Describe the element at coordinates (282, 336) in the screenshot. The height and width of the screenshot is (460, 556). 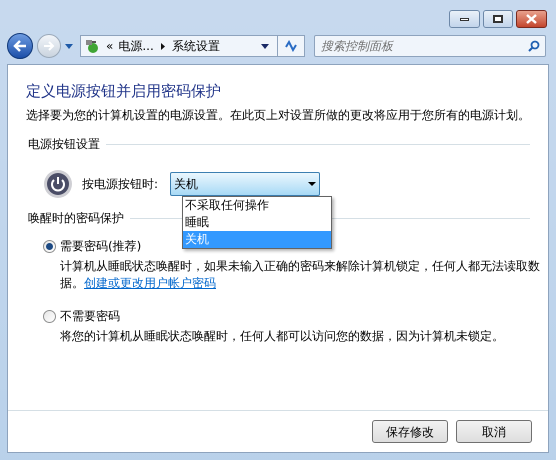
I see `option-description: 将您的计算机从睡眠状态唤醒时，任何人都可以访问您的数据，因为计算机未锁定。` at that location.